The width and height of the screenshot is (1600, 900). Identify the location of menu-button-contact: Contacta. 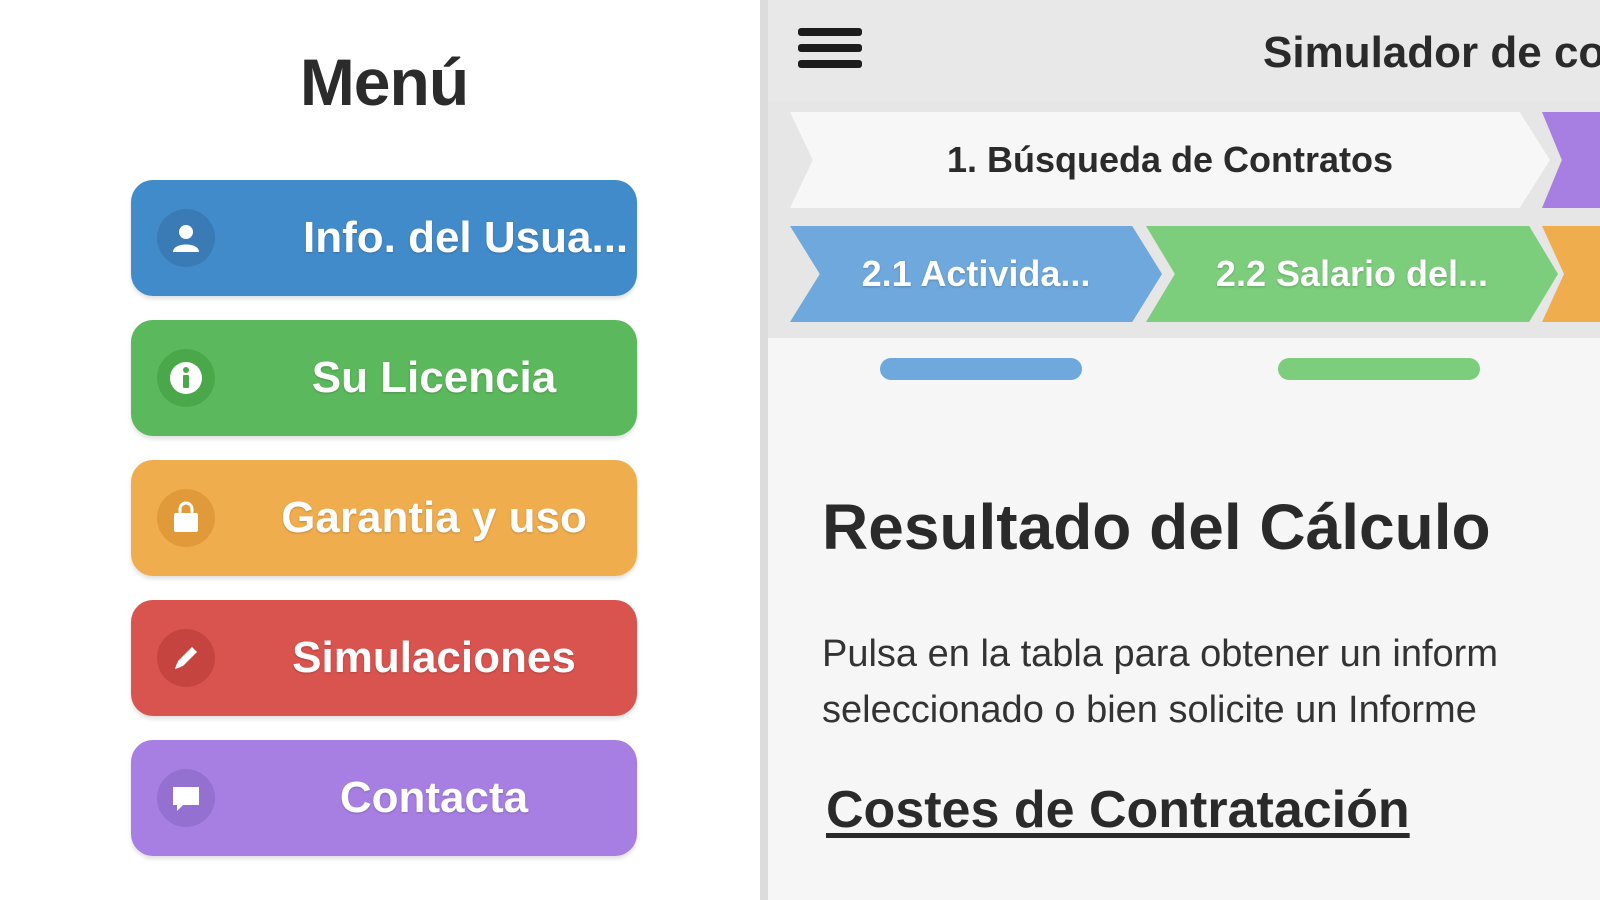
(384, 798).